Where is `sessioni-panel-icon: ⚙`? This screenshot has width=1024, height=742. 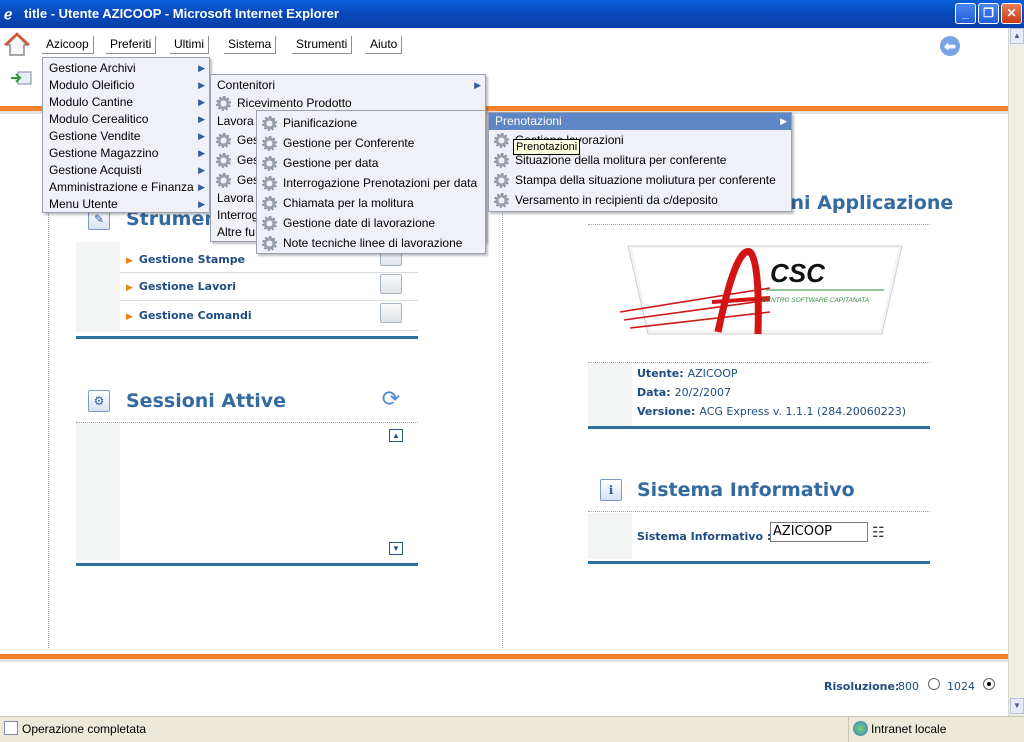 sessioni-panel-icon: ⚙ is located at coordinates (99, 401).